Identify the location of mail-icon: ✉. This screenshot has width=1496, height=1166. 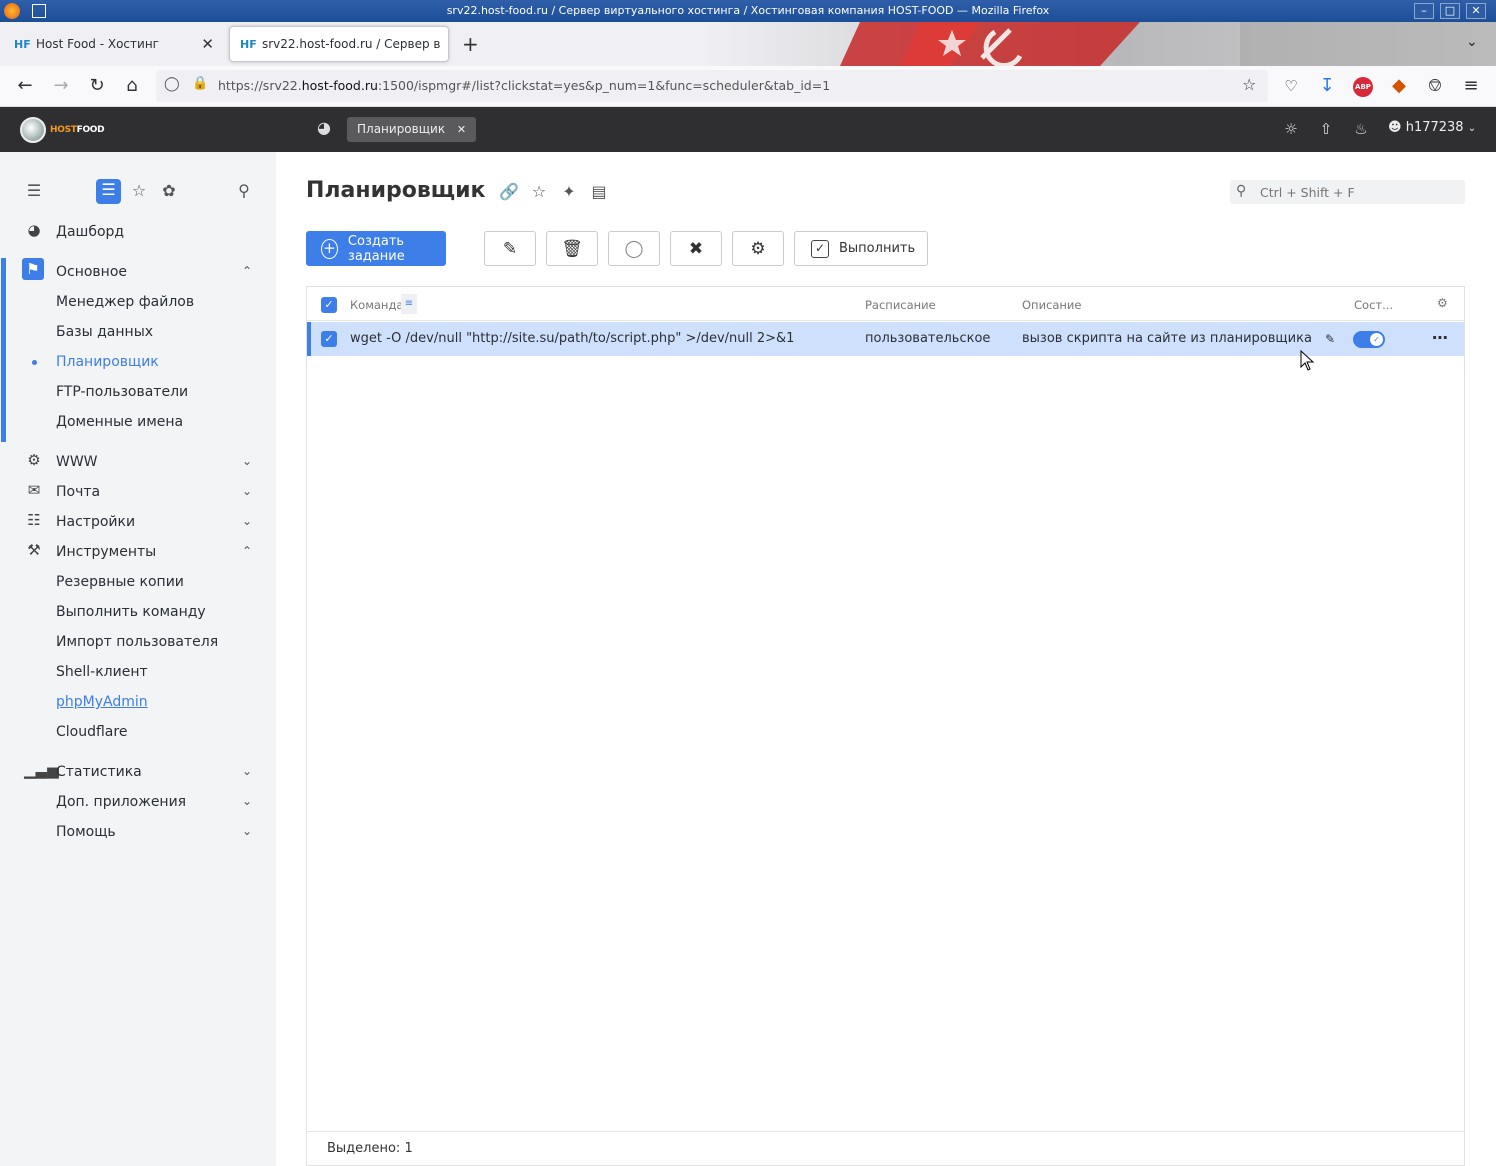
(34, 490).